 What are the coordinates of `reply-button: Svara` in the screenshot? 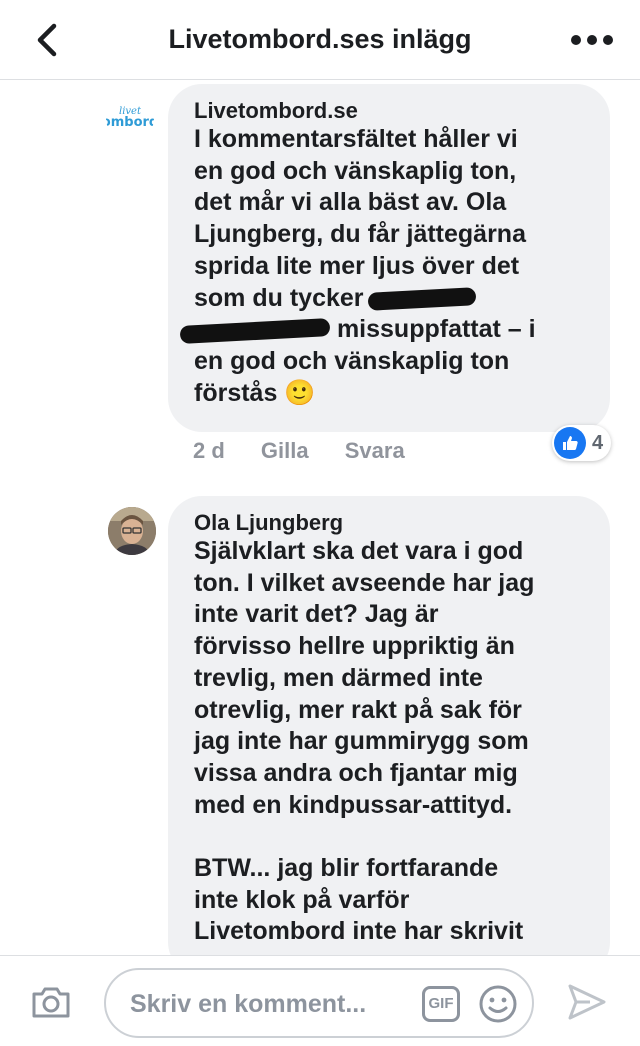 It's located at (375, 450).